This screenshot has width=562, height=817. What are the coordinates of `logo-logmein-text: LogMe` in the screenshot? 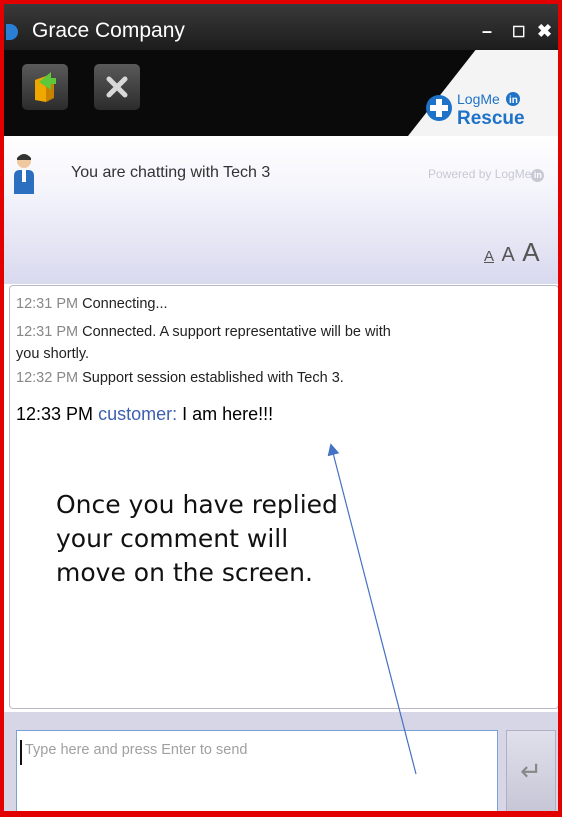 It's located at (478, 99).